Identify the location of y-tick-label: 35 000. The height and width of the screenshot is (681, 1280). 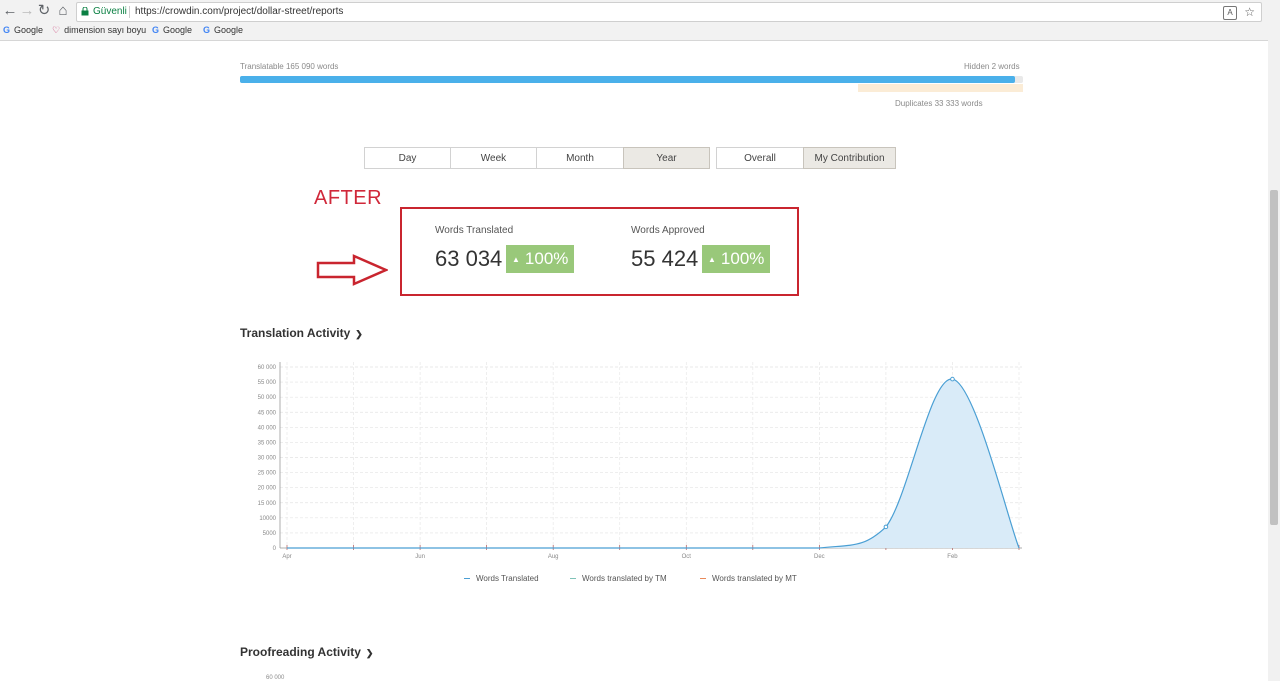
(267, 443).